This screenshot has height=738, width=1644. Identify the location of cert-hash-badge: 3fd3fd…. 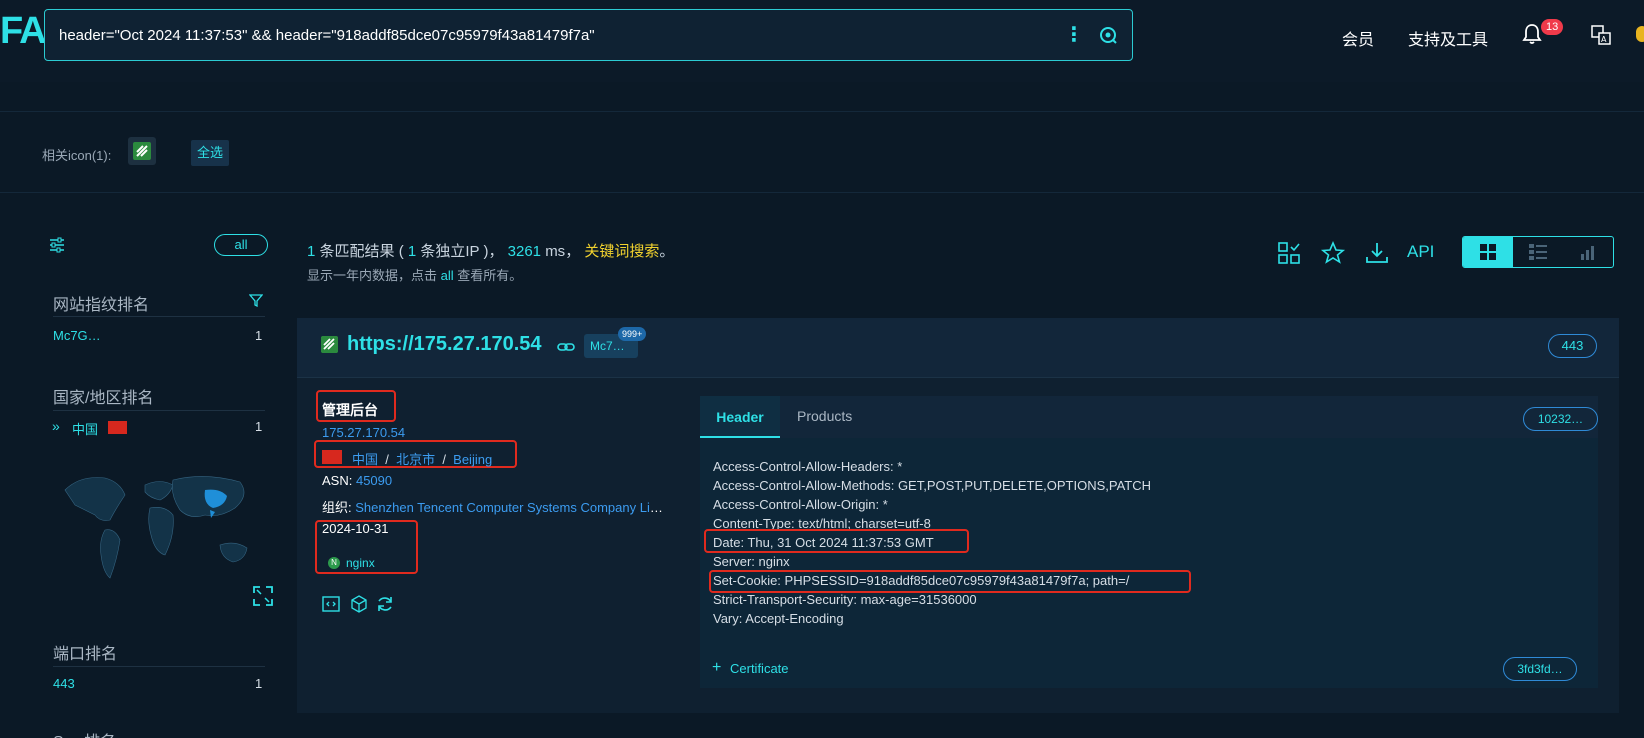
(1540, 669).